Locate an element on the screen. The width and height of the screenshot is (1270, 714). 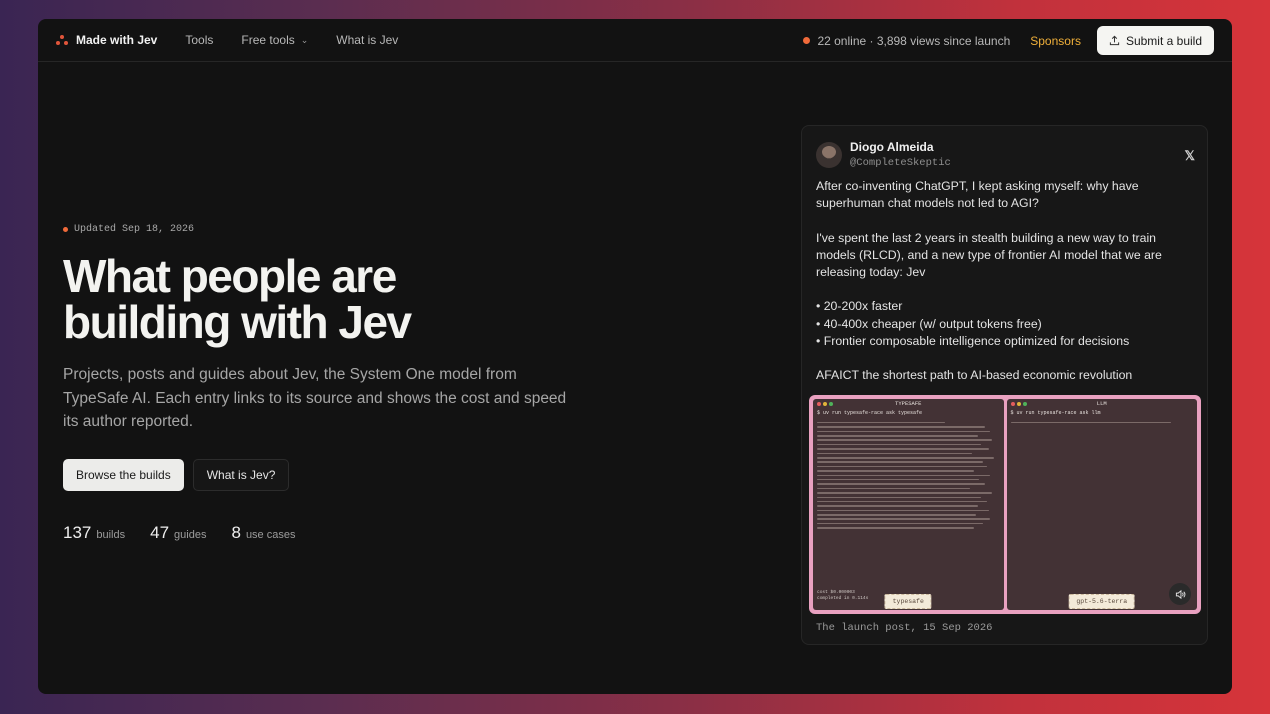
author-name: Diogo Almeida is located at coordinates (892, 147).